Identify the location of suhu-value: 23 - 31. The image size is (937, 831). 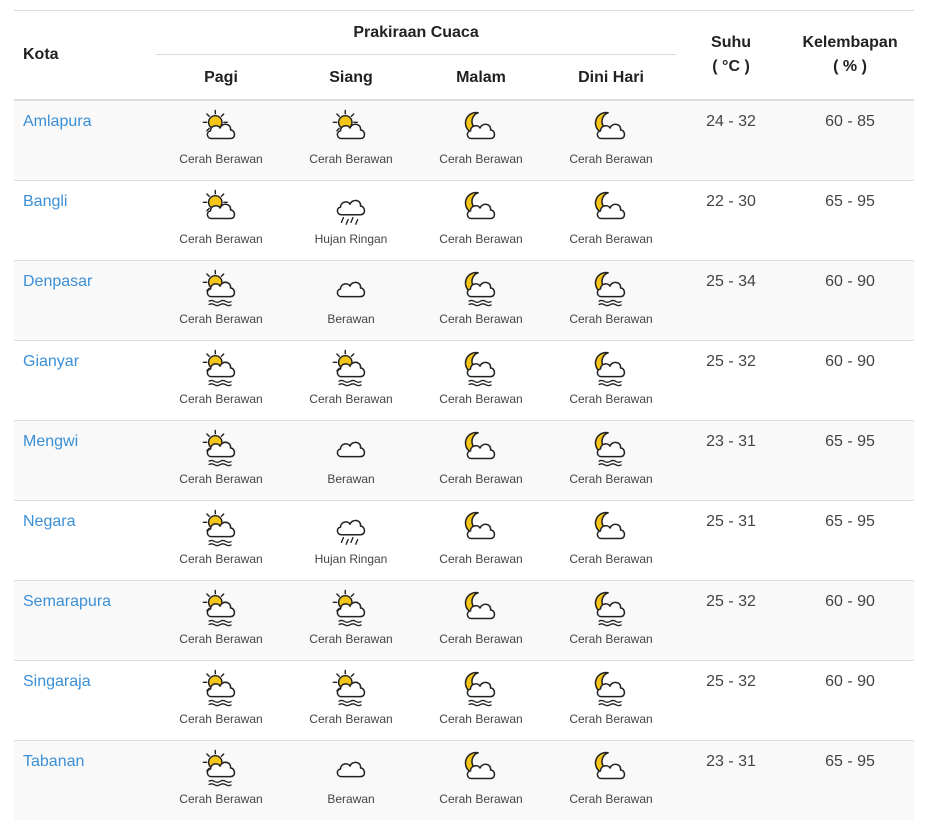
(731, 441).